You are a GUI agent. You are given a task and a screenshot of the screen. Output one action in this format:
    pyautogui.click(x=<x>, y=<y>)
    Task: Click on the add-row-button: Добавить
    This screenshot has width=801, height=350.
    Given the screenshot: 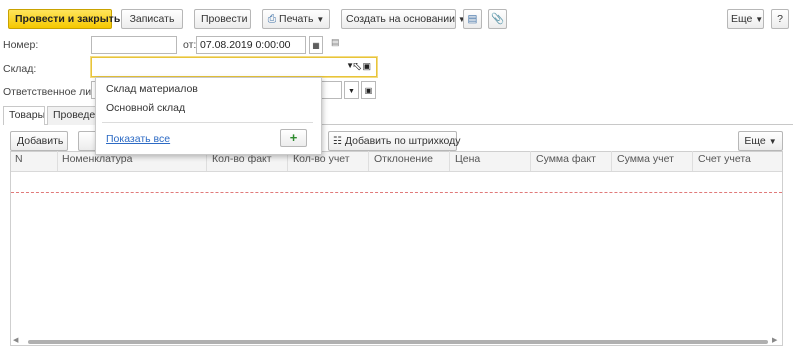 What is the action you would take?
    pyautogui.click(x=39, y=141)
    